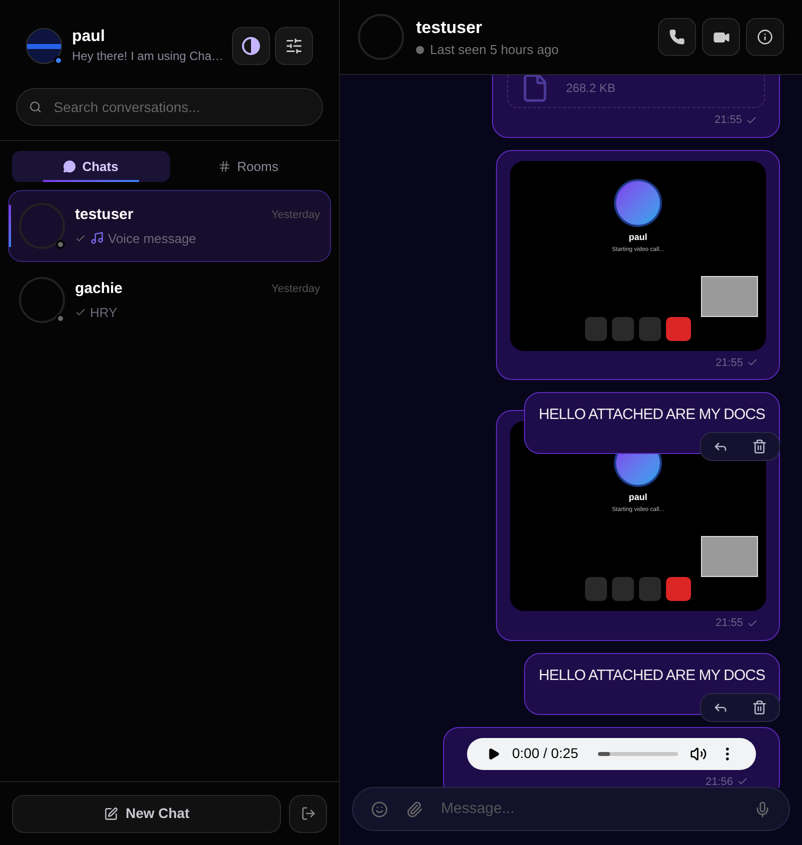 The width and height of the screenshot is (802, 845). Describe the element at coordinates (111, 813) in the screenshot. I see `edit-icon` at that location.